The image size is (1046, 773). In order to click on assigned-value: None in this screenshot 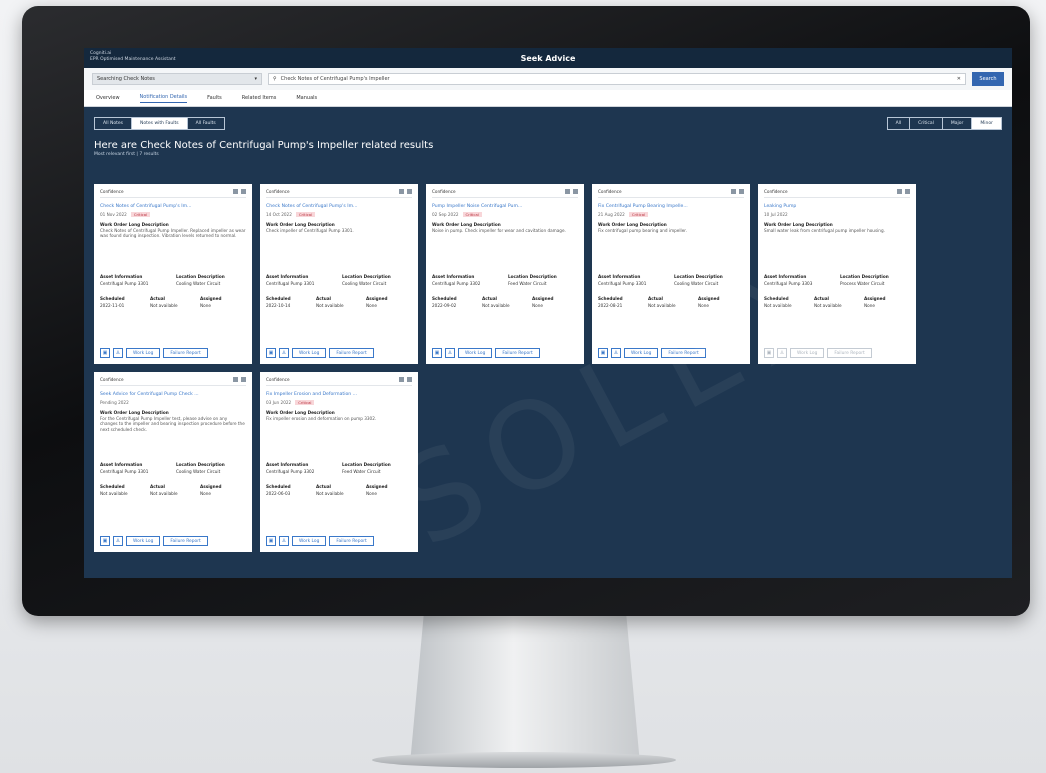, I will do `click(869, 305)`.